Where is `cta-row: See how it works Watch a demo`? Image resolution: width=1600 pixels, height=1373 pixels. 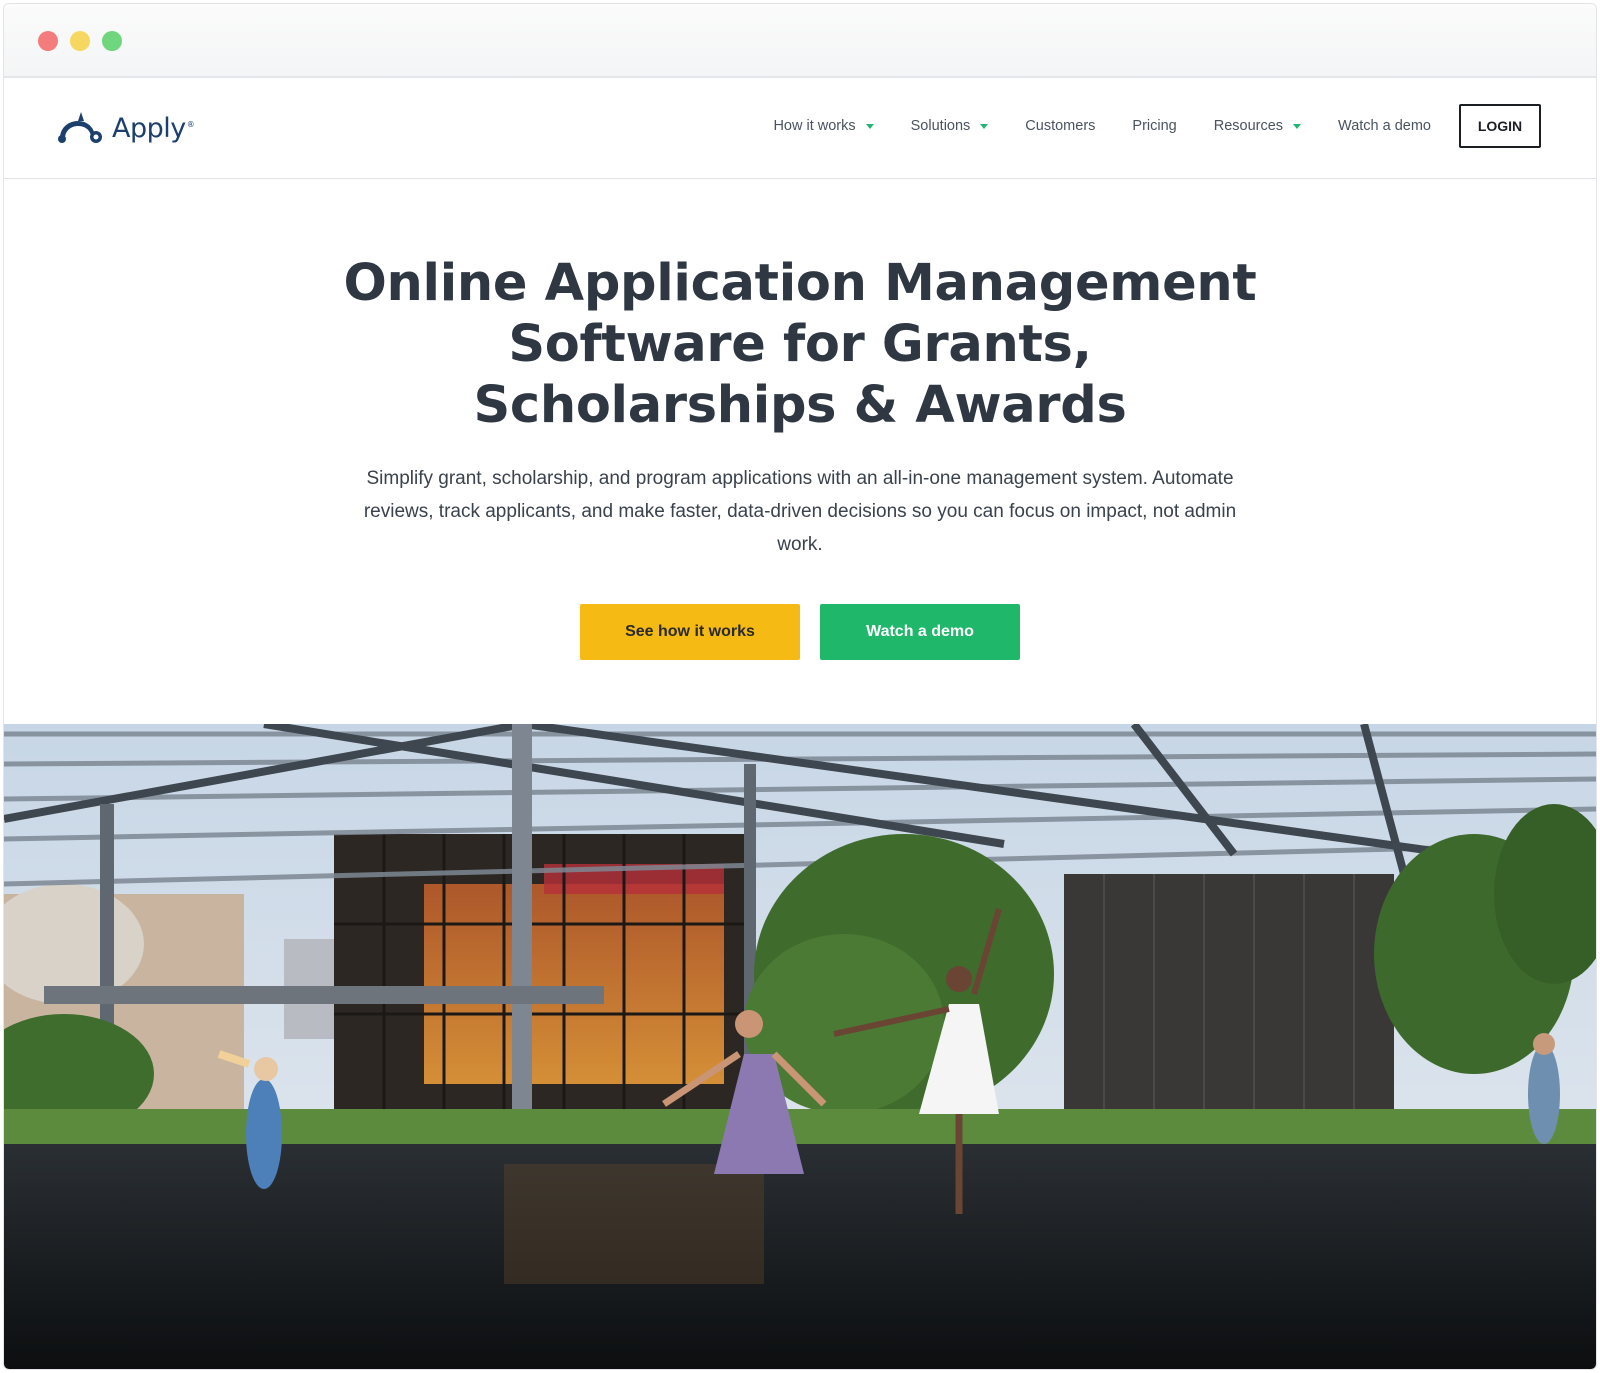
cta-row: See how it works Watch a demo is located at coordinates (800, 632).